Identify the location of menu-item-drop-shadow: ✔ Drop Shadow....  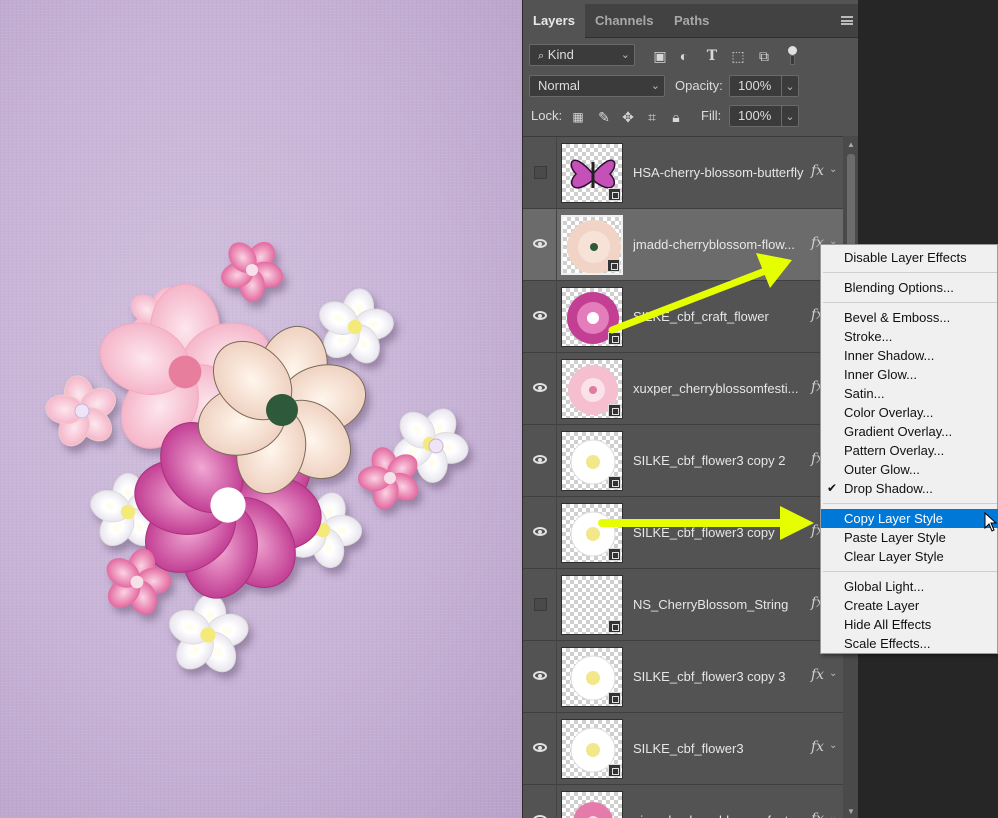
(909, 488).